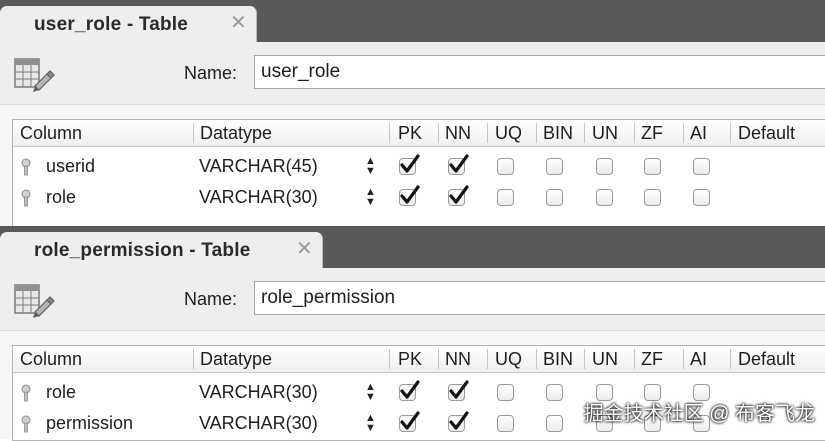  I want to click on tab-title: role_permission - Table, so click(142, 250).